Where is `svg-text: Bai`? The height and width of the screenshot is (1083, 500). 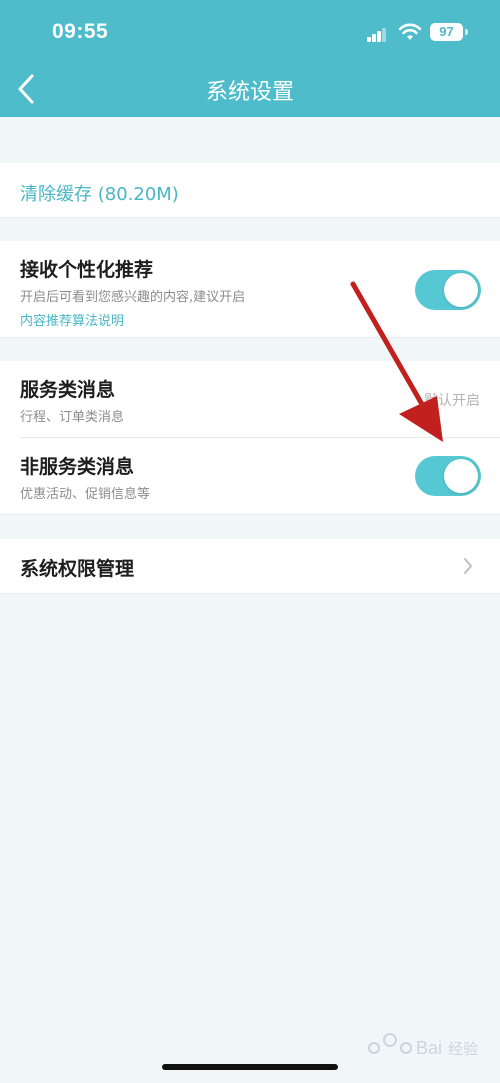 svg-text: Bai is located at coordinates (429, 1048).